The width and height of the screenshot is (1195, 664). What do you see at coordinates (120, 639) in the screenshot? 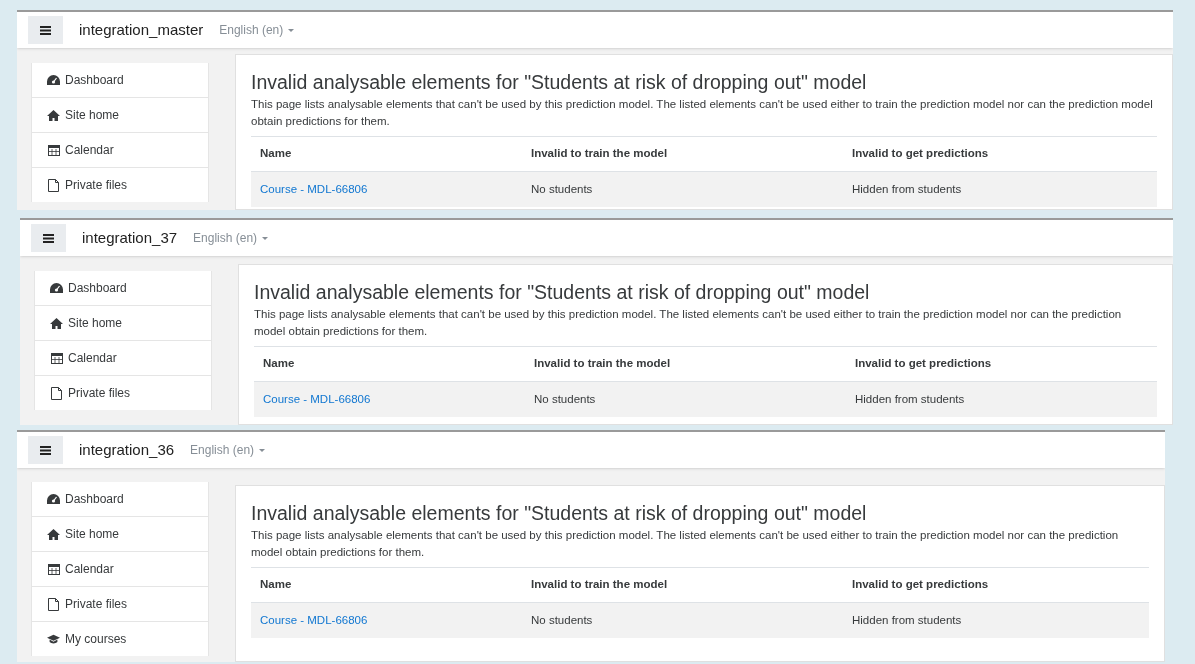
I see `nav-item: My courses` at bounding box center [120, 639].